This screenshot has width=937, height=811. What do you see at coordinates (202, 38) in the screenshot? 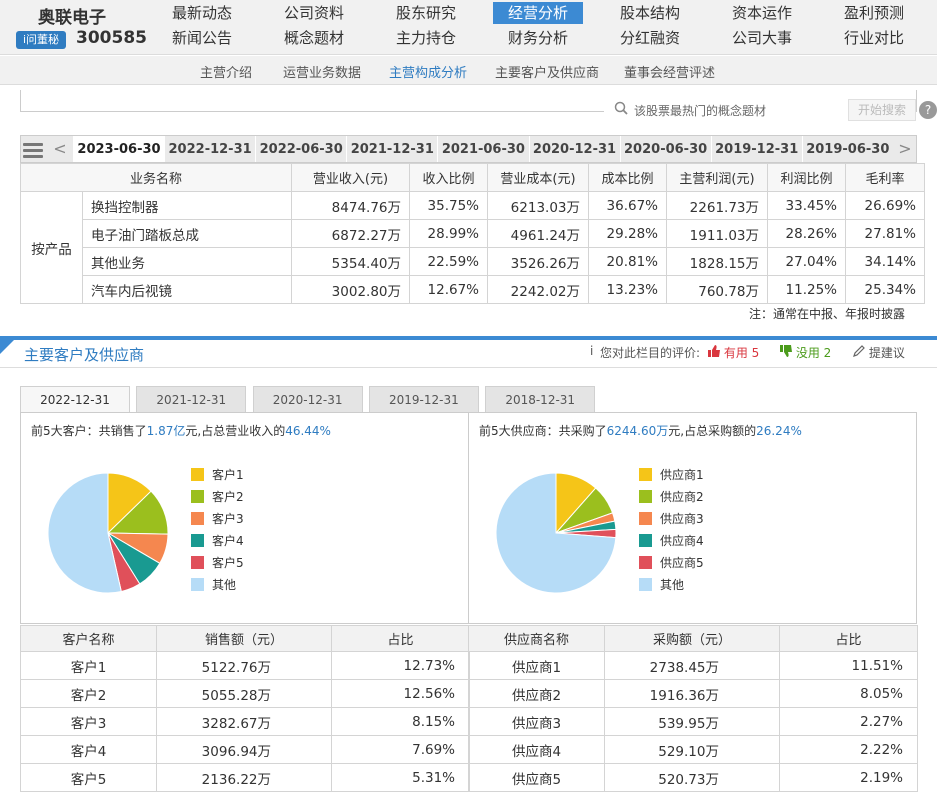
I see `nav-item-2-1: 新闻公告` at bounding box center [202, 38].